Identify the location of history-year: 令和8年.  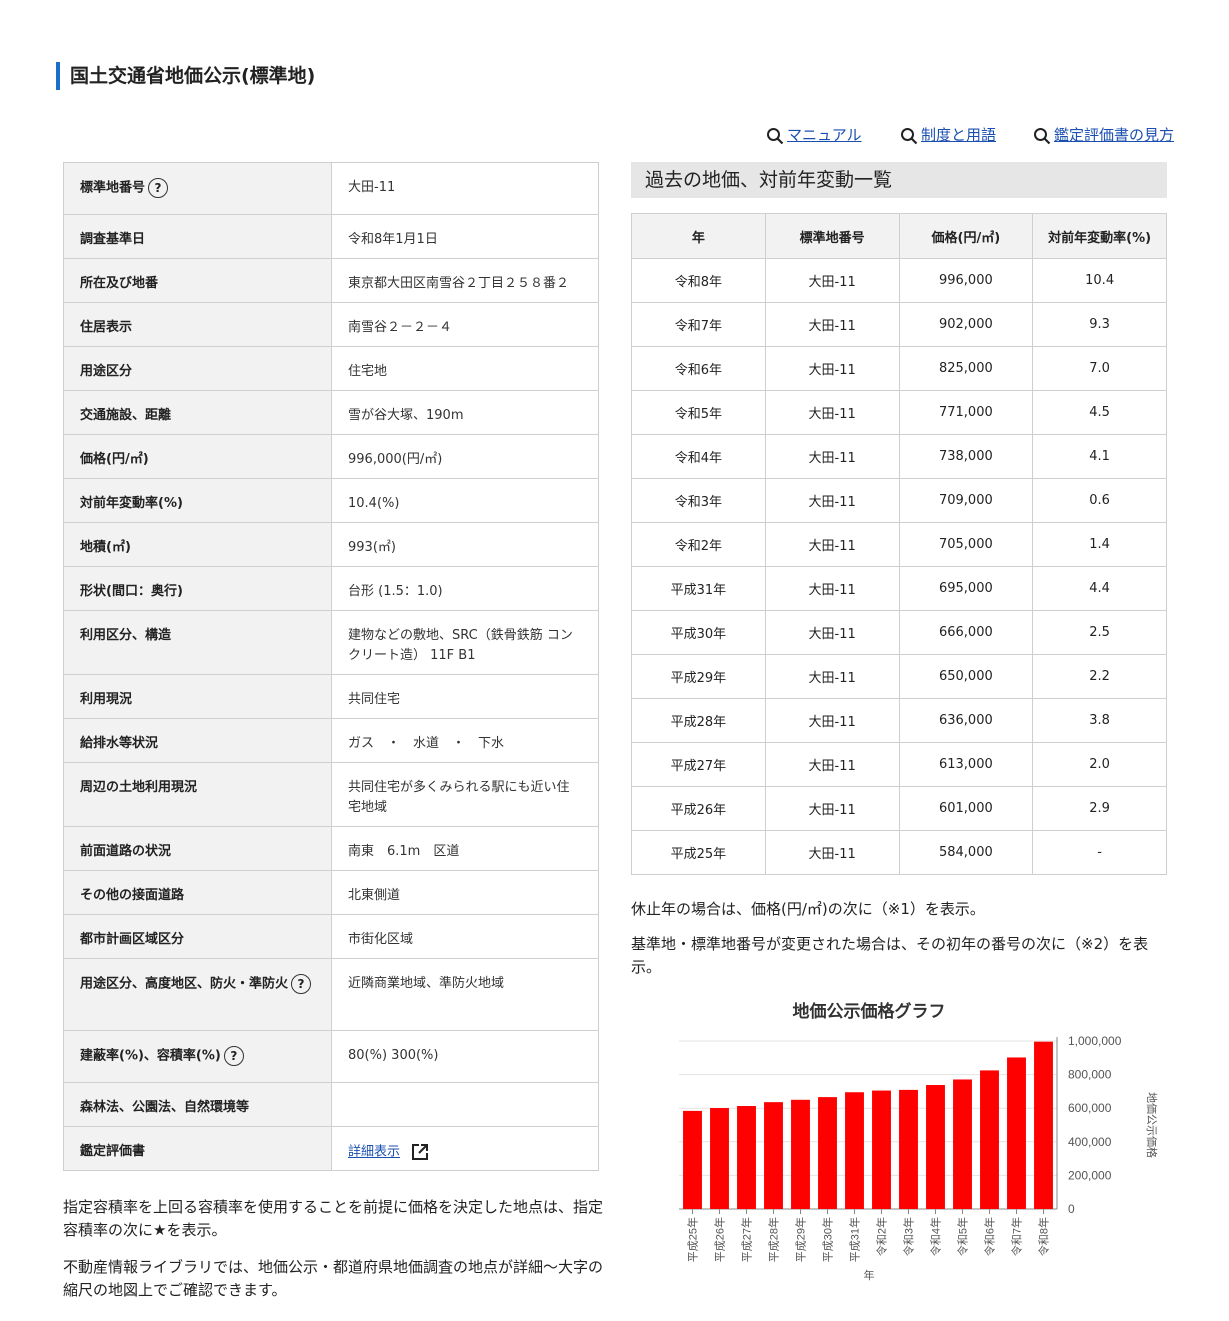
(698, 280).